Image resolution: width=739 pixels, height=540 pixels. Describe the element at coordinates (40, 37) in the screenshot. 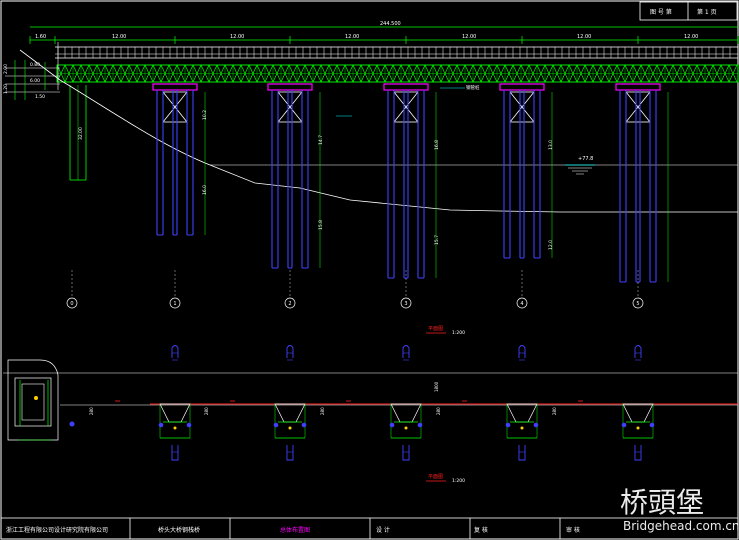

I see `span-label: 1.60` at that location.